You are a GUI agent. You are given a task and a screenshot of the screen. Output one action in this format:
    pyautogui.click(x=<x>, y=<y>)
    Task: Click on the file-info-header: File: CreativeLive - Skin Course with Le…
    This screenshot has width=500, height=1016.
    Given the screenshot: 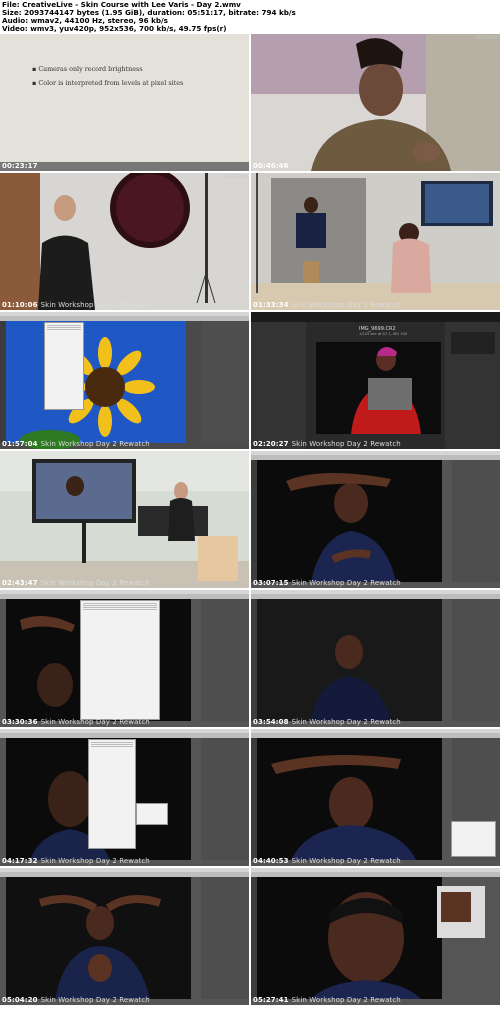 What is the action you would take?
    pyautogui.click(x=250, y=17)
    